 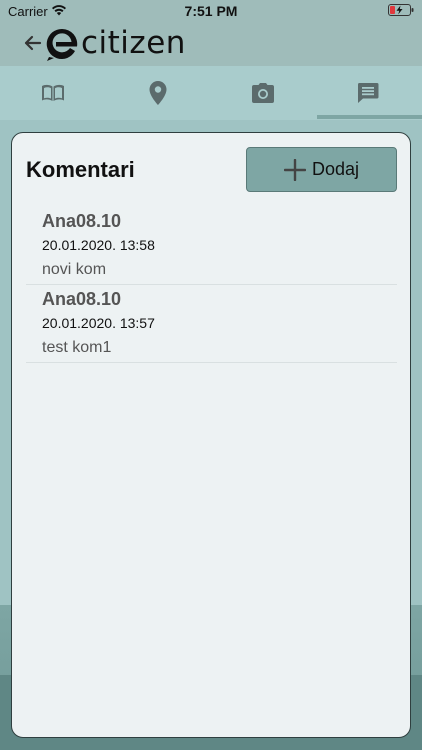 I want to click on comment-item: Ana08.10 20.01.2020. 13:58 novi kom, so click(x=211, y=246).